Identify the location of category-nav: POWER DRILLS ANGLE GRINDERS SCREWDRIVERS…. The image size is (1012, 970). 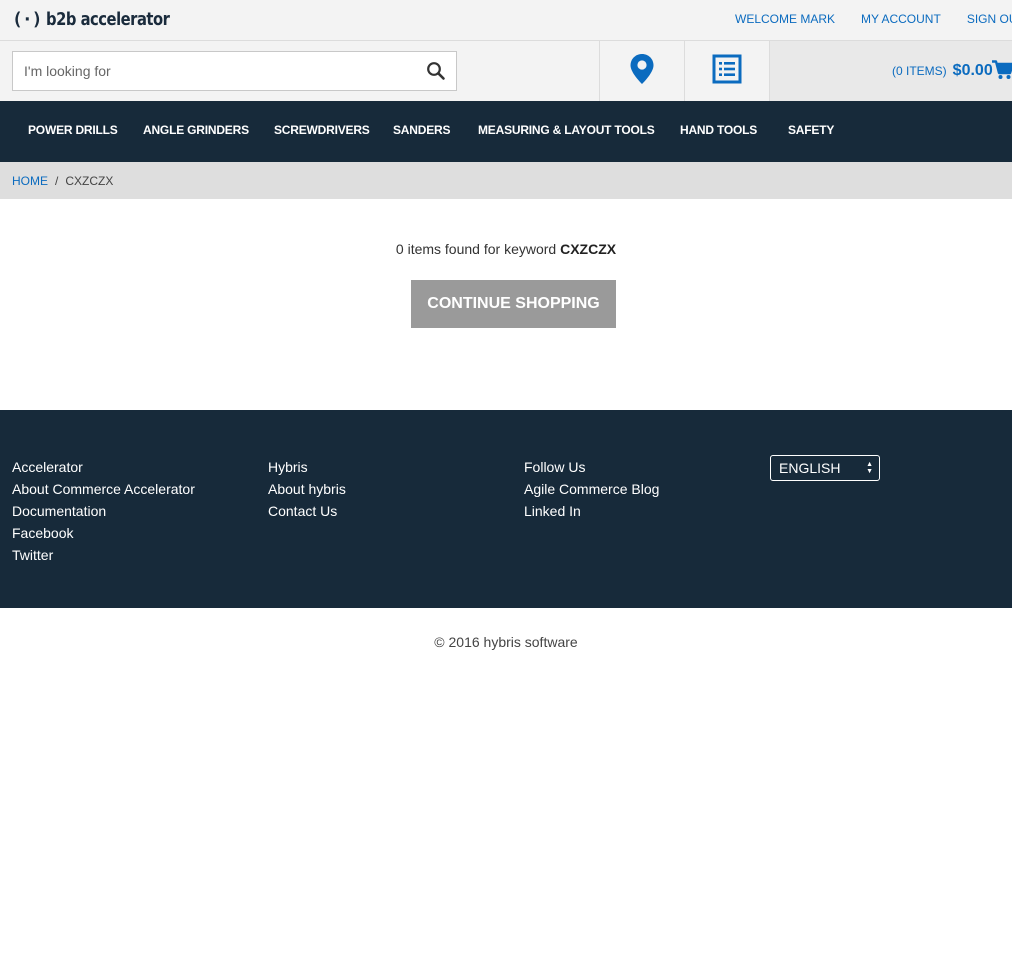
(506, 131).